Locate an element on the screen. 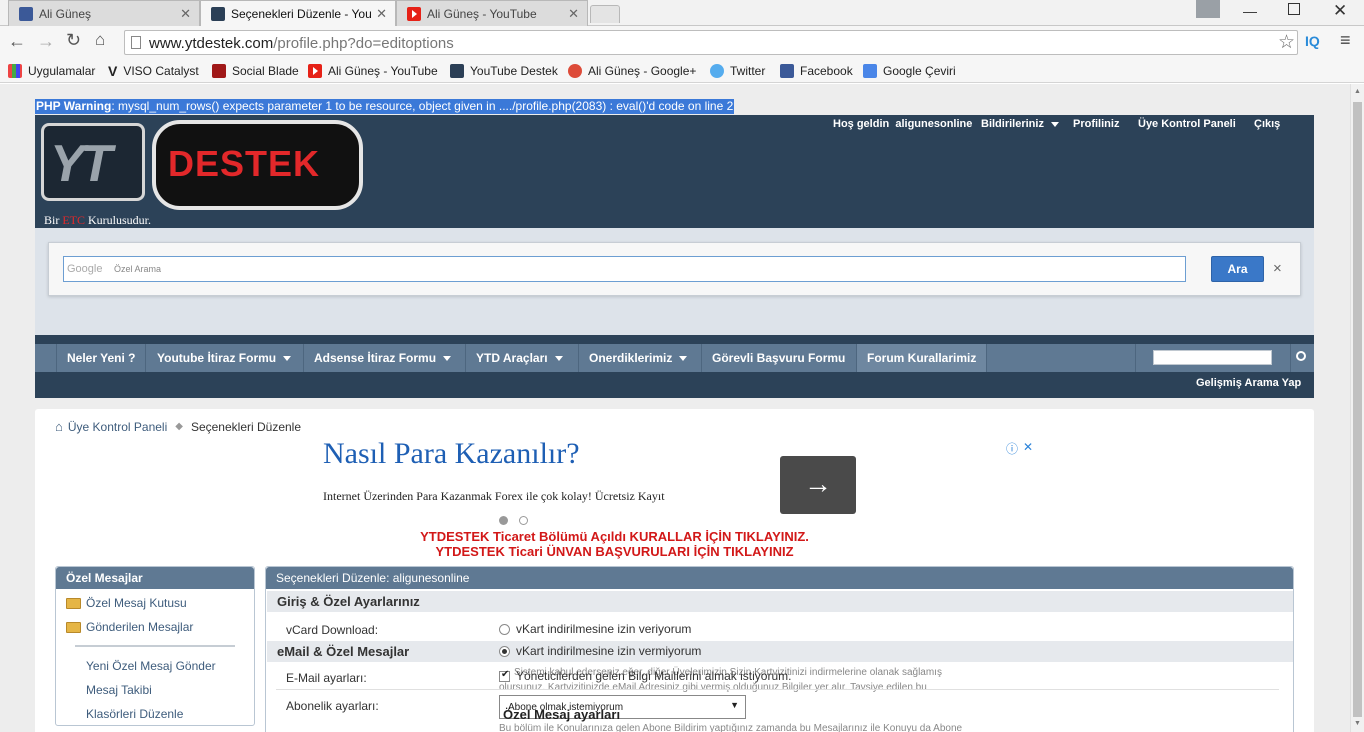 This screenshot has height=732, width=1364. bookmark-googleplus: Ali Güneş - Google+ is located at coordinates (632, 71).